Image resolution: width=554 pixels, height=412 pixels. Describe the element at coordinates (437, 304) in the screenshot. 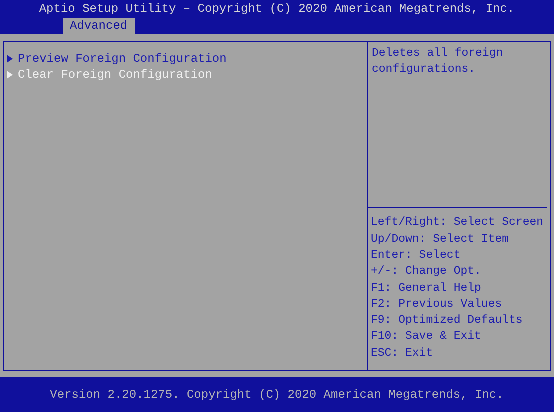

I see `key-help-text: F2: Previous Values` at that location.